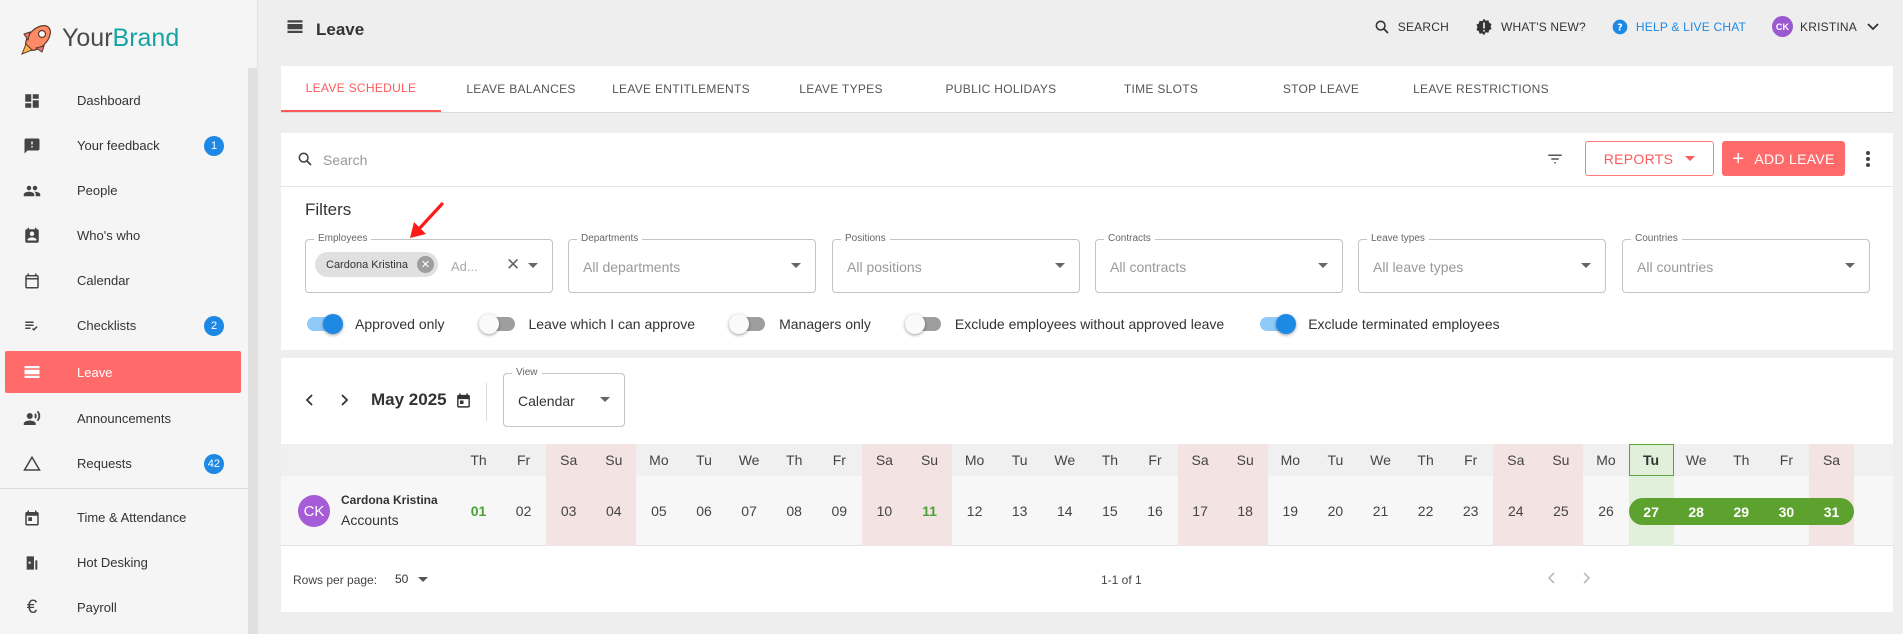  What do you see at coordinates (1868, 161) in the screenshot?
I see `more-vert-icon` at bounding box center [1868, 161].